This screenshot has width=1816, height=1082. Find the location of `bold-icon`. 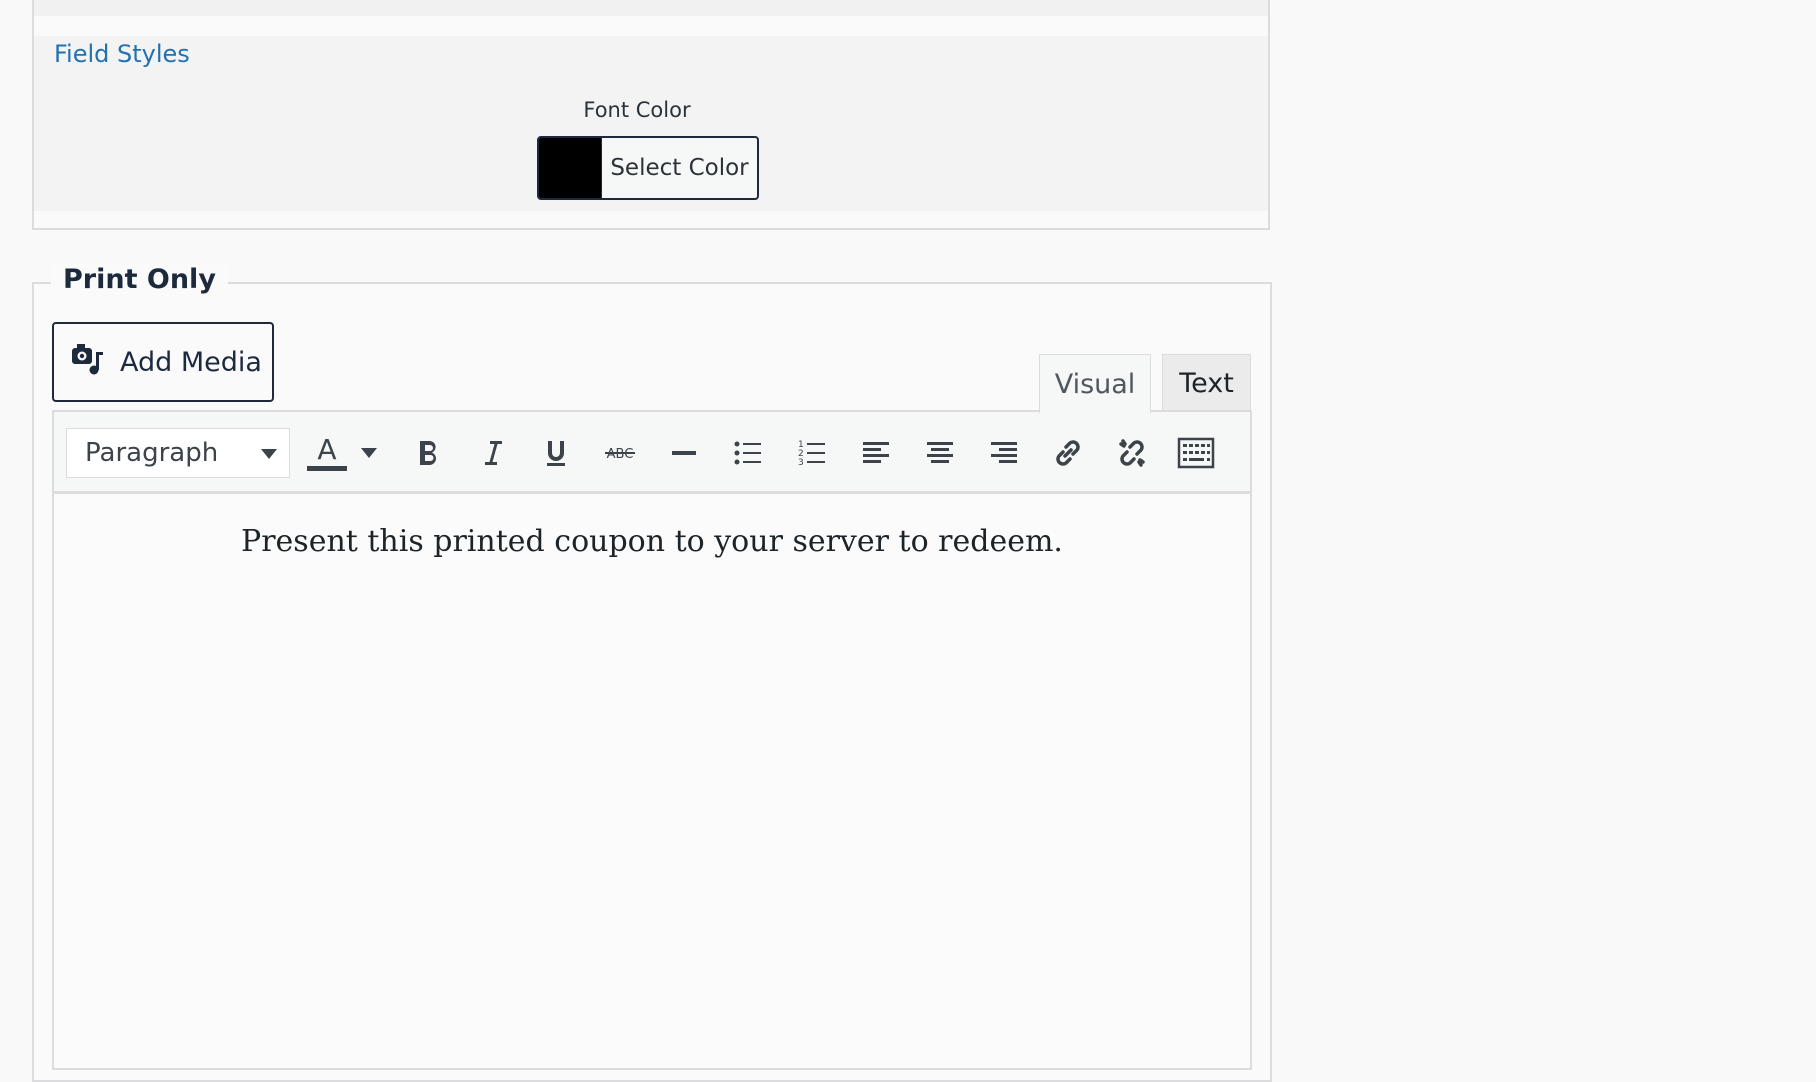

bold-icon is located at coordinates (428, 453).